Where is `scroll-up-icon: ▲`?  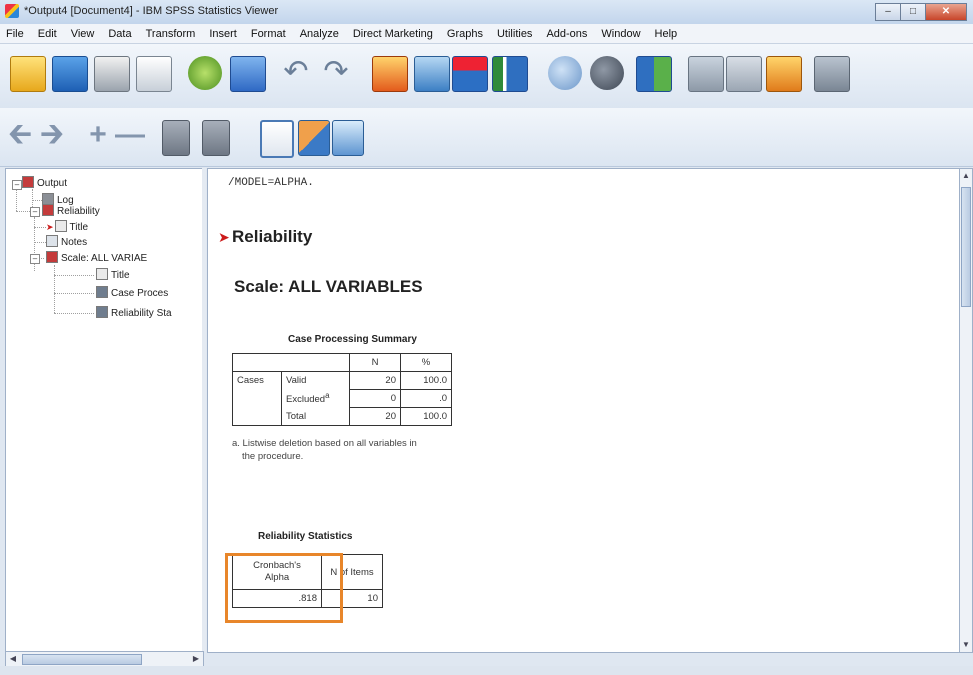 scroll-up-icon: ▲ is located at coordinates (966, 176).